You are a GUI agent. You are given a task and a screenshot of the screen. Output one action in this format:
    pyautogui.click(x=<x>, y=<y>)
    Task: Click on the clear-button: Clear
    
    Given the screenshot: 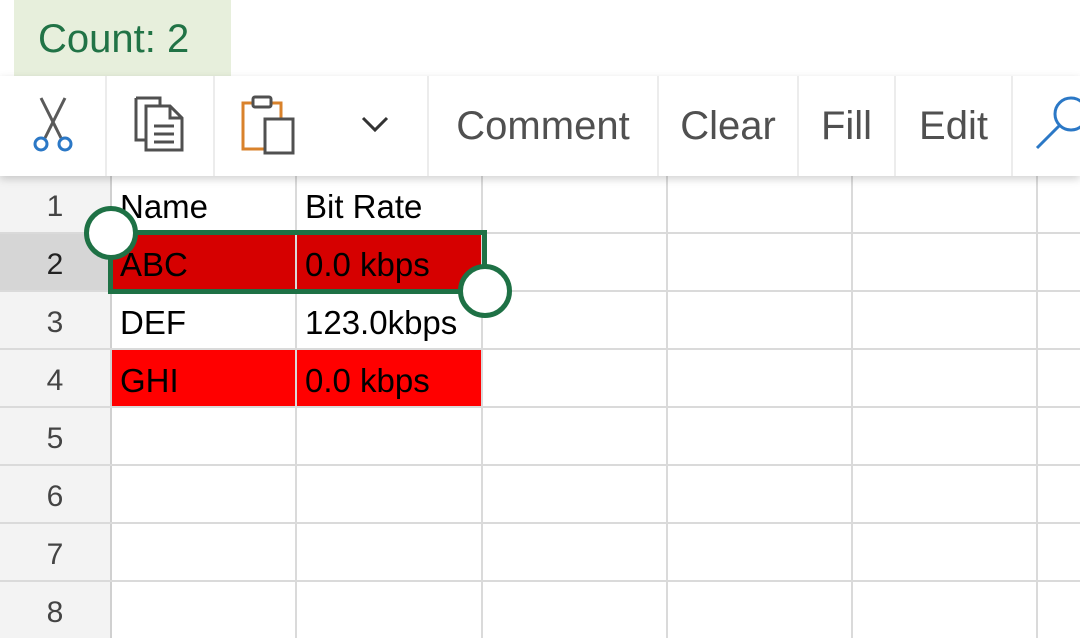 What is the action you would take?
    pyautogui.click(x=729, y=126)
    